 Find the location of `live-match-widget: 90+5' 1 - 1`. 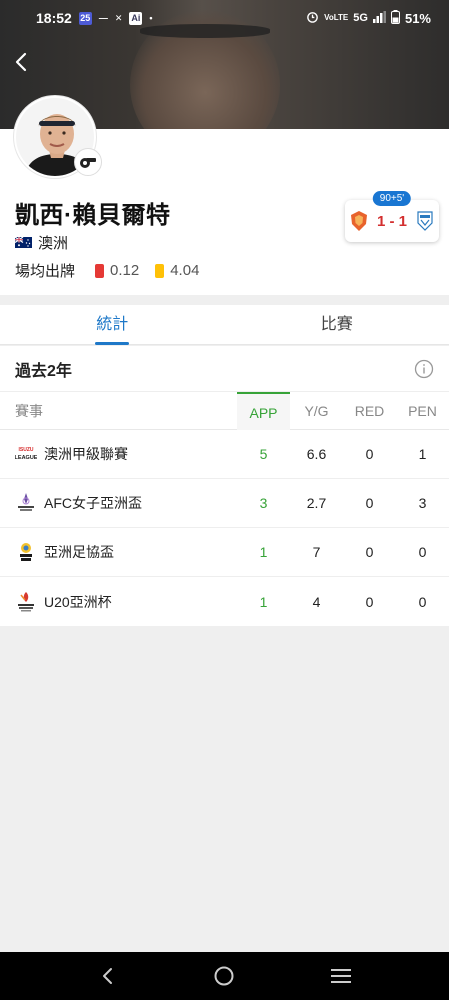

live-match-widget: 90+5' 1 - 1 is located at coordinates (392, 216).